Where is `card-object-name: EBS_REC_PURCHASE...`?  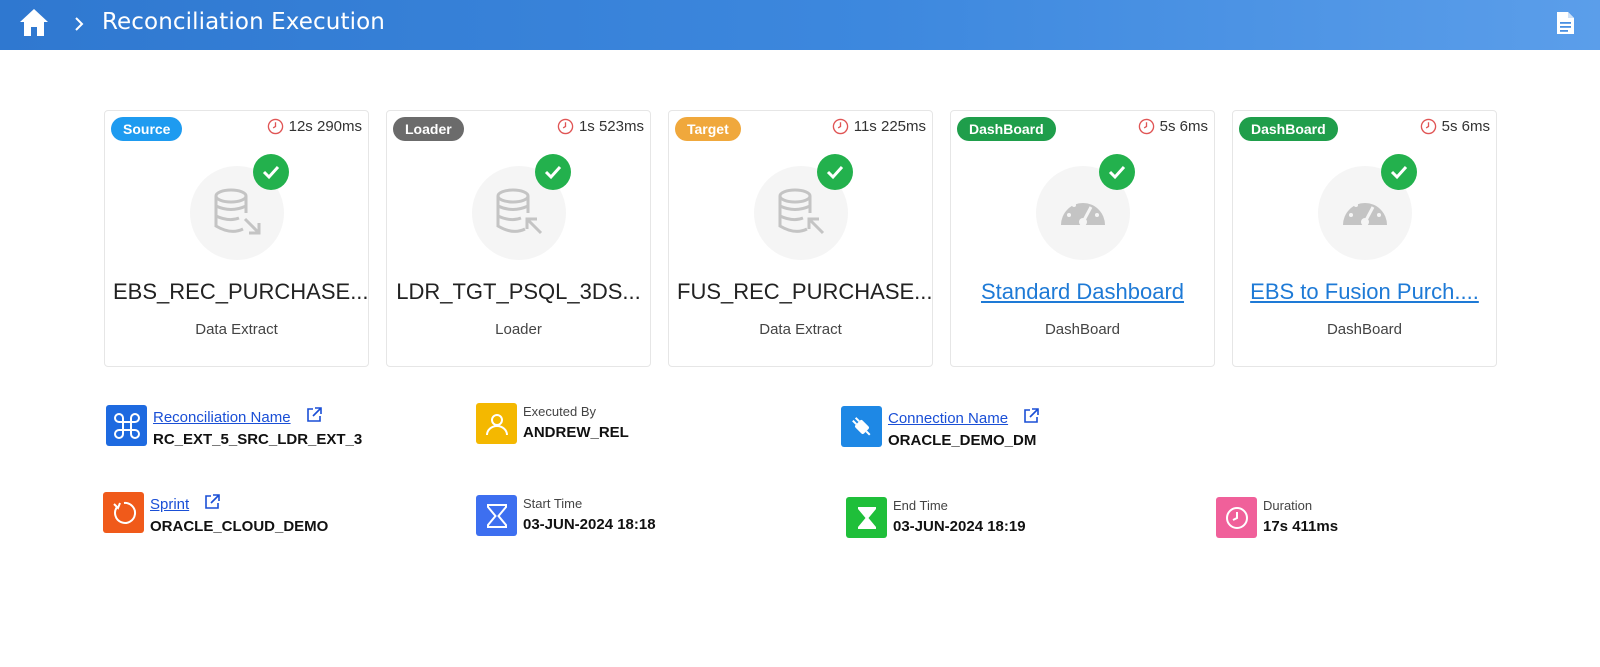 card-object-name: EBS_REC_PURCHASE... is located at coordinates (240, 291).